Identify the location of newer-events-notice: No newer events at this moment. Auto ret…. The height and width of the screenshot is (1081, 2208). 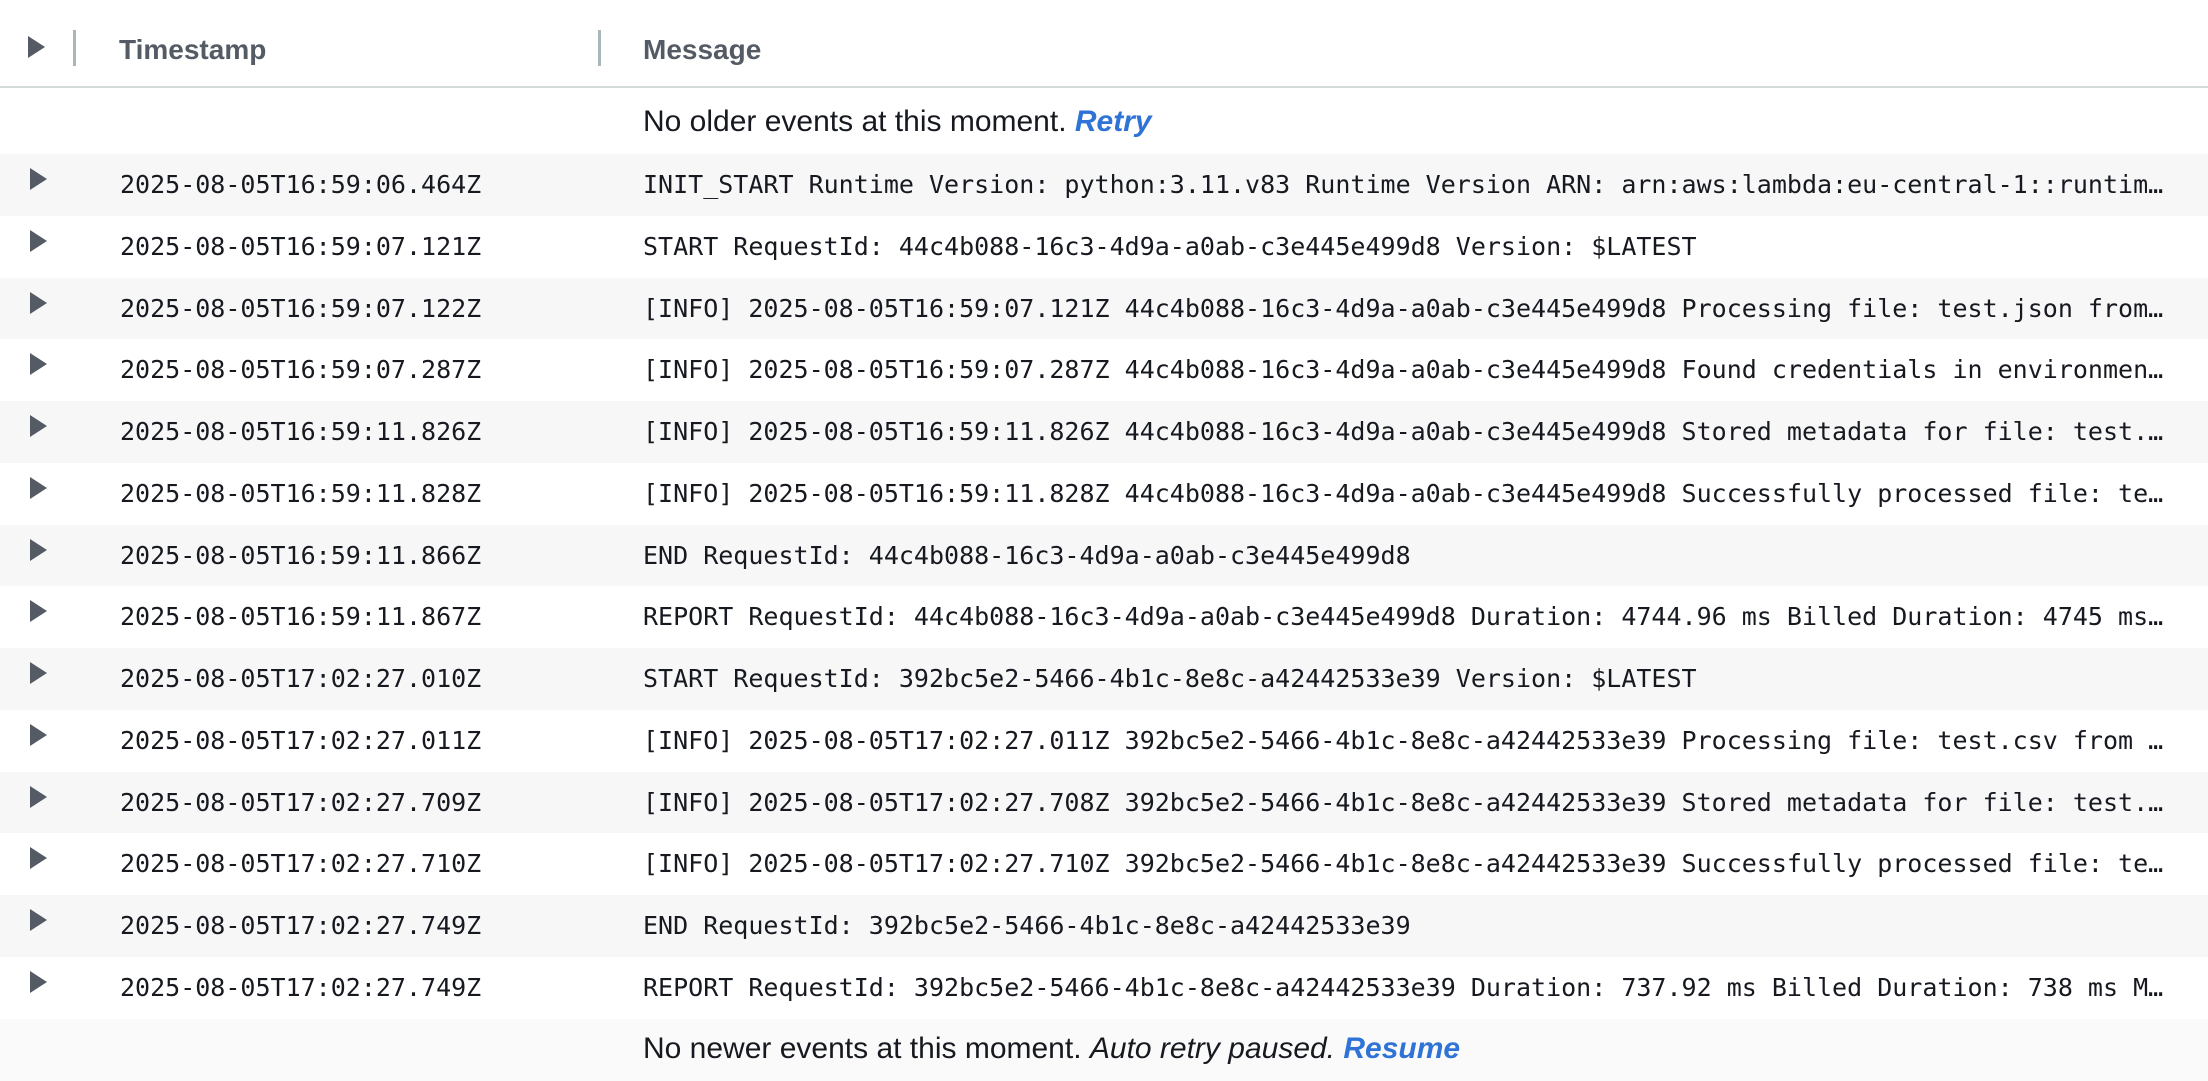
(1104, 1049).